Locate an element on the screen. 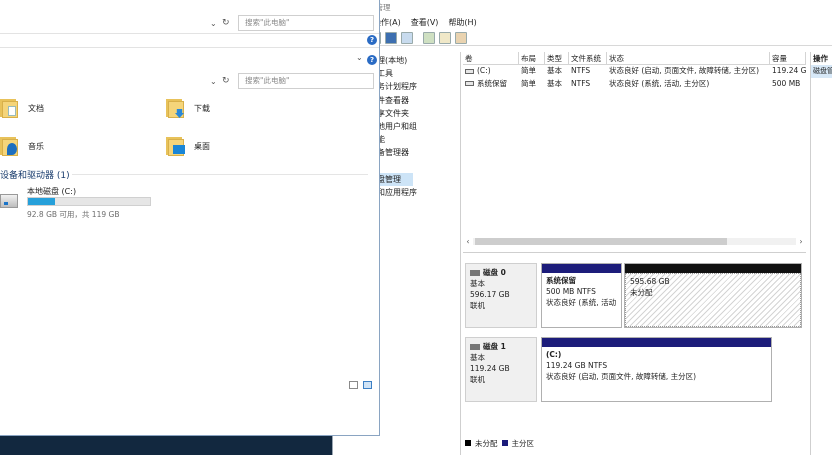  disk-size: 596.17 GB is located at coordinates (490, 294).